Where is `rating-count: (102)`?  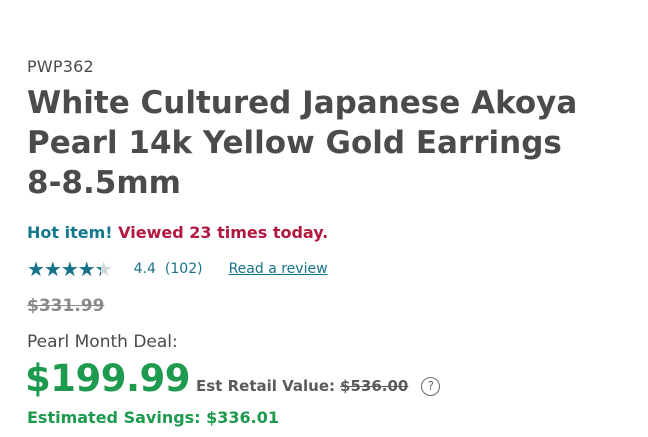 rating-count: (102) is located at coordinates (184, 269).